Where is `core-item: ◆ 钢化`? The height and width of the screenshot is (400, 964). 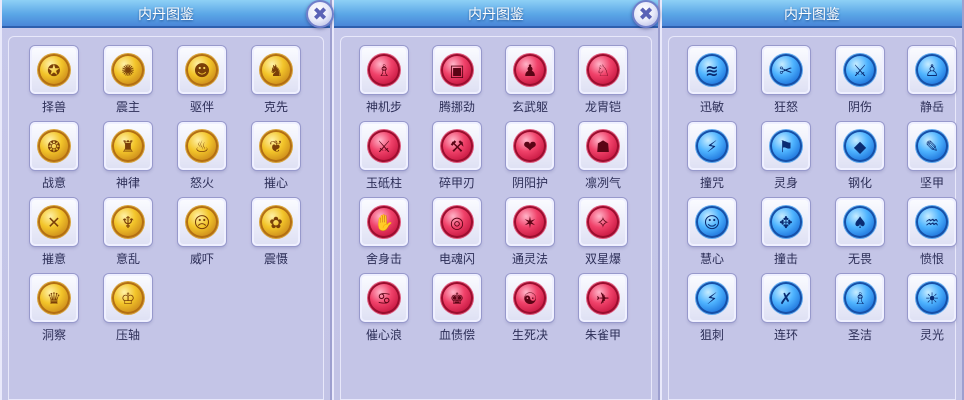
core-item: ◆ 钢化 is located at coordinates (860, 157).